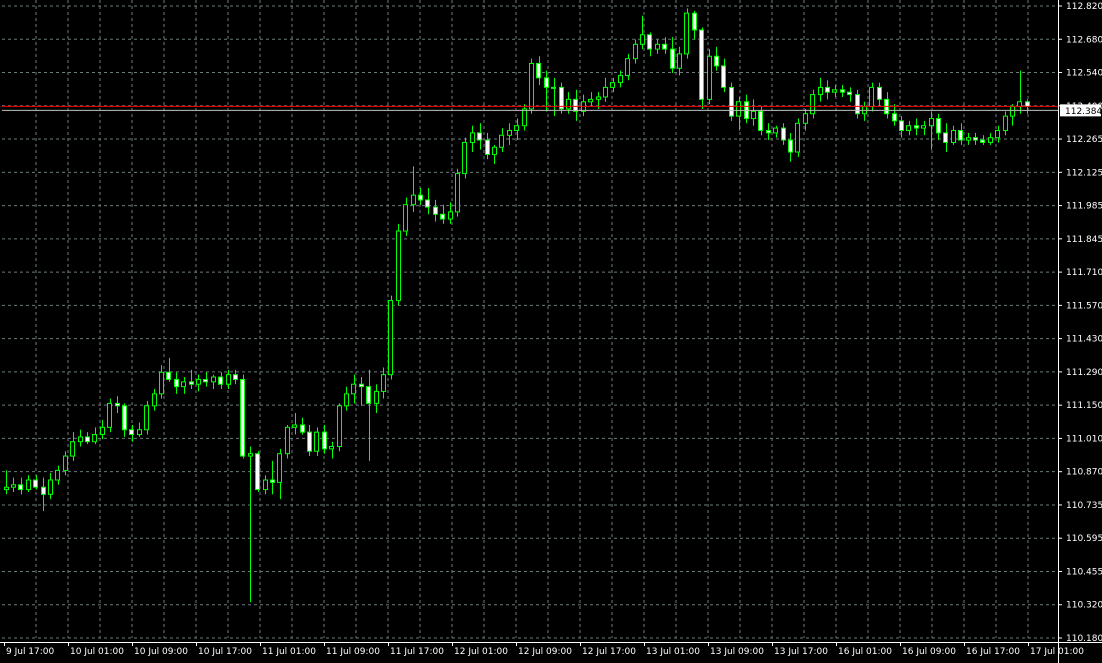  Describe the element at coordinates (1084, 539) in the screenshot. I see `y-tick-label: 110.595` at that location.